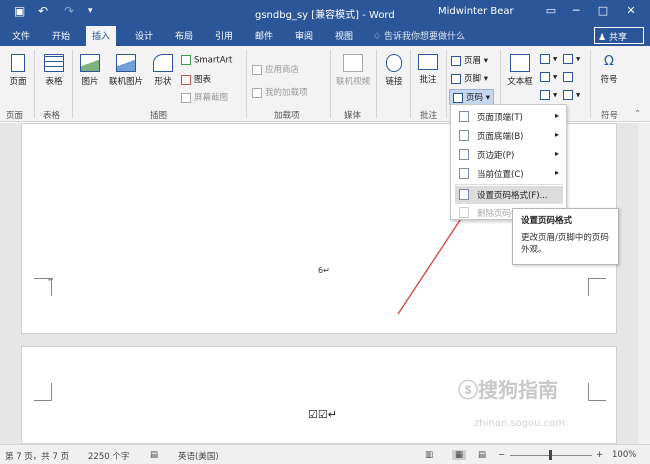 Image resolution: width=650 pixels, height=464 pixels. I want to click on zoom-out-icon: −, so click(501, 455).